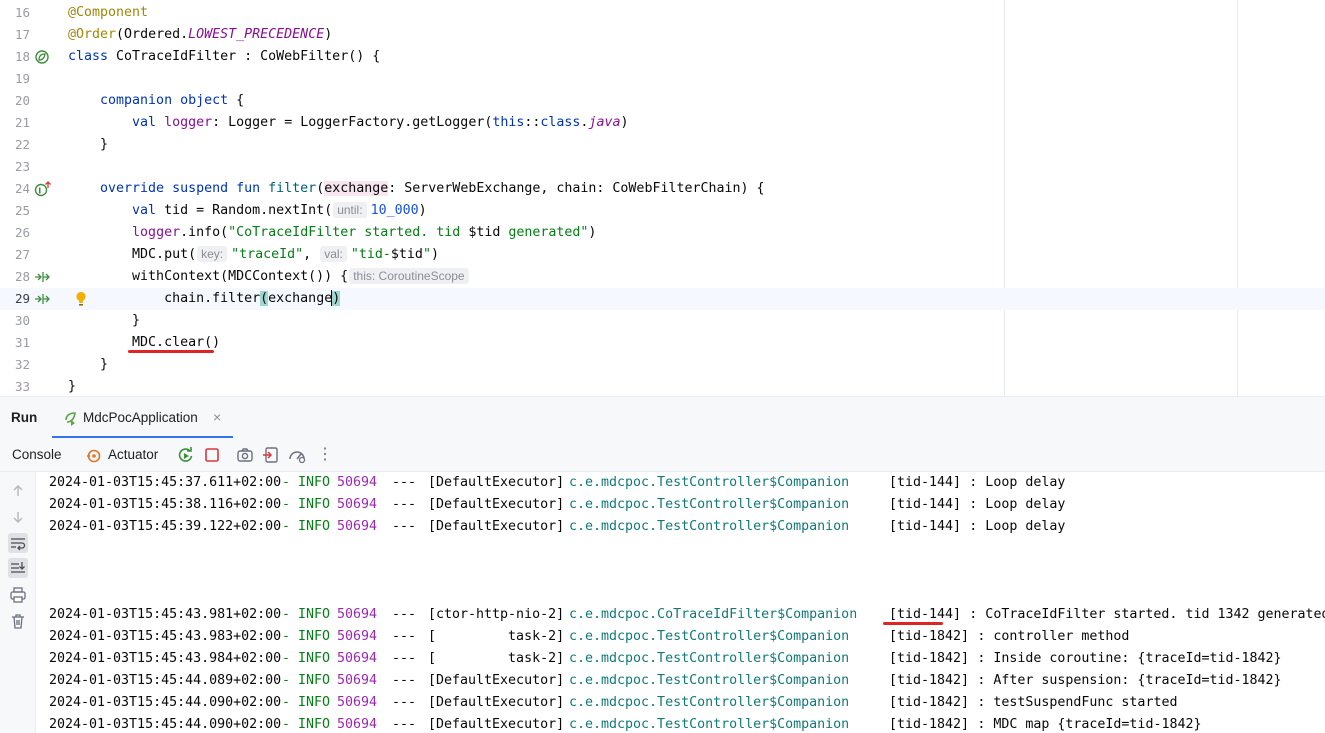 This screenshot has height=733, width=1325. Describe the element at coordinates (18, 491) in the screenshot. I see `scroll-up-icon` at that location.